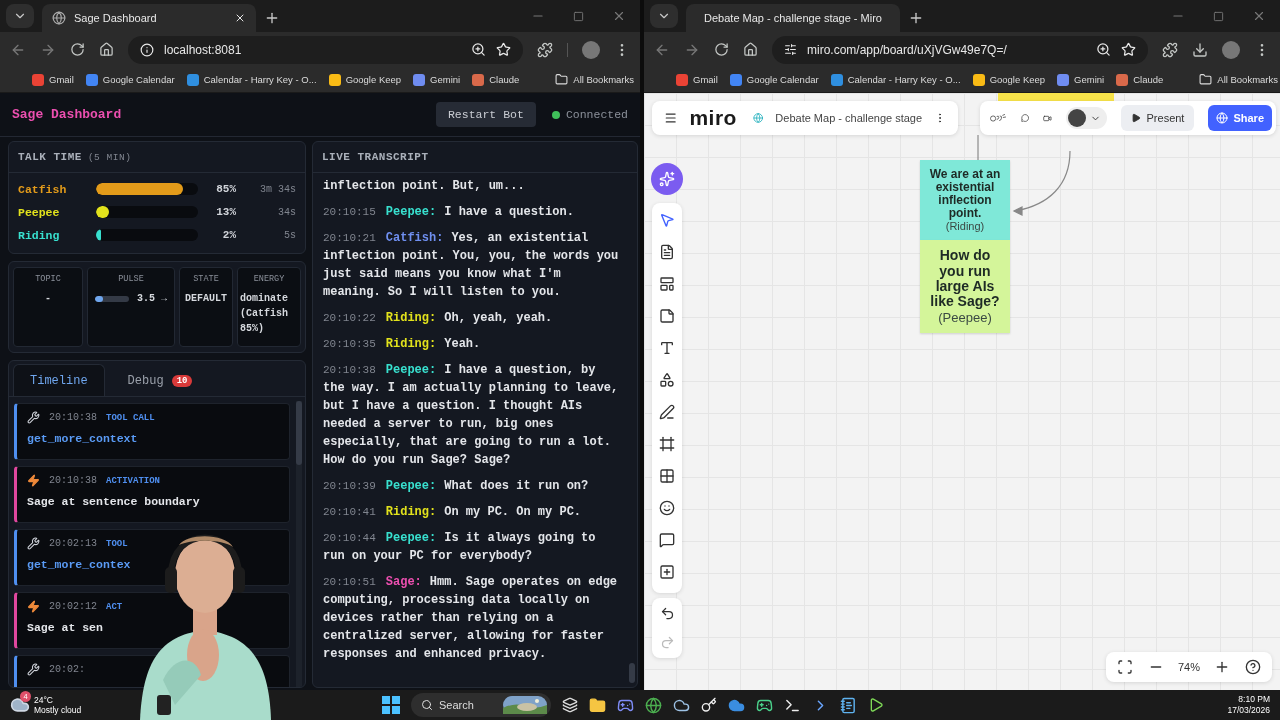 The height and width of the screenshot is (720, 1280). Describe the element at coordinates (965, 279) in the screenshot. I see `note-text: How do you run large AIs like Sage?` at that location.